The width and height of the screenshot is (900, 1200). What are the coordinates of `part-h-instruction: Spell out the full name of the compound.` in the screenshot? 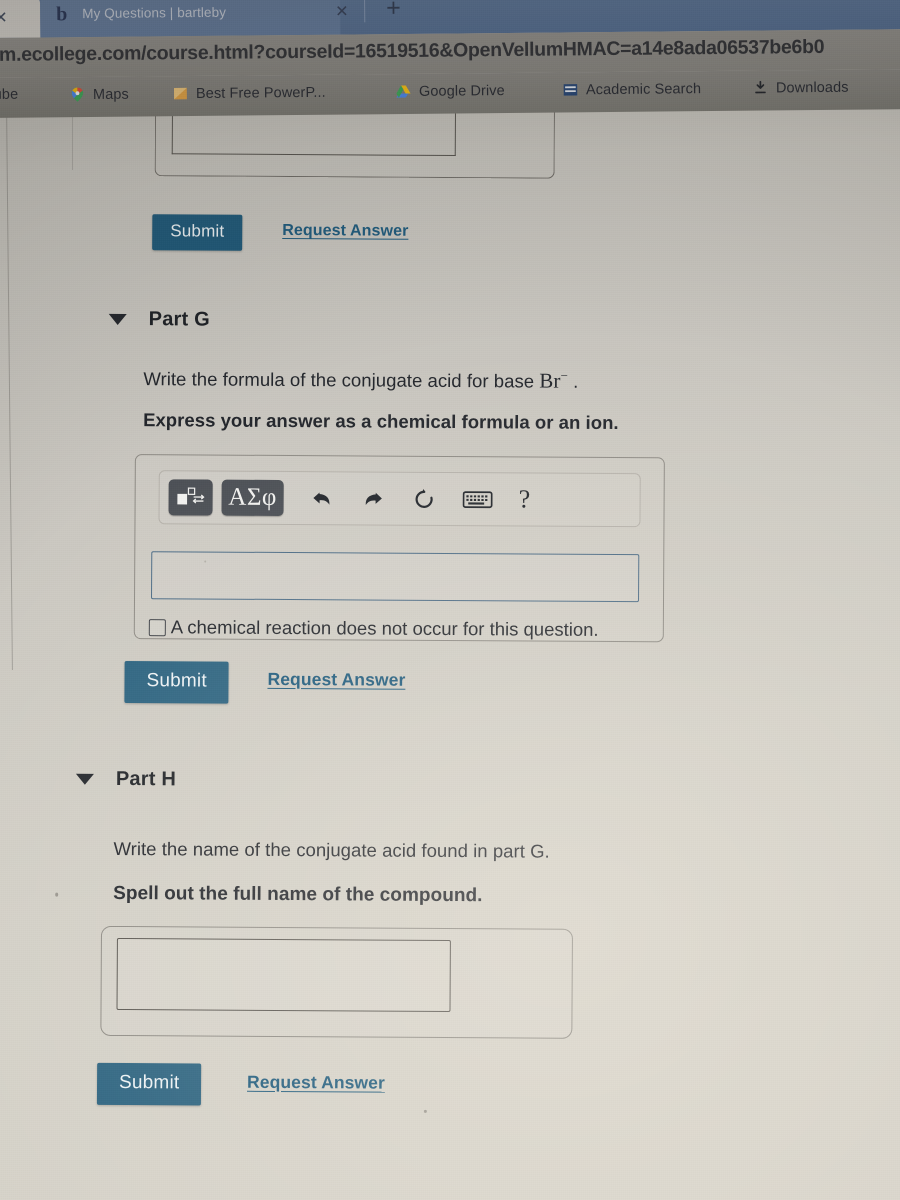 It's located at (298, 894).